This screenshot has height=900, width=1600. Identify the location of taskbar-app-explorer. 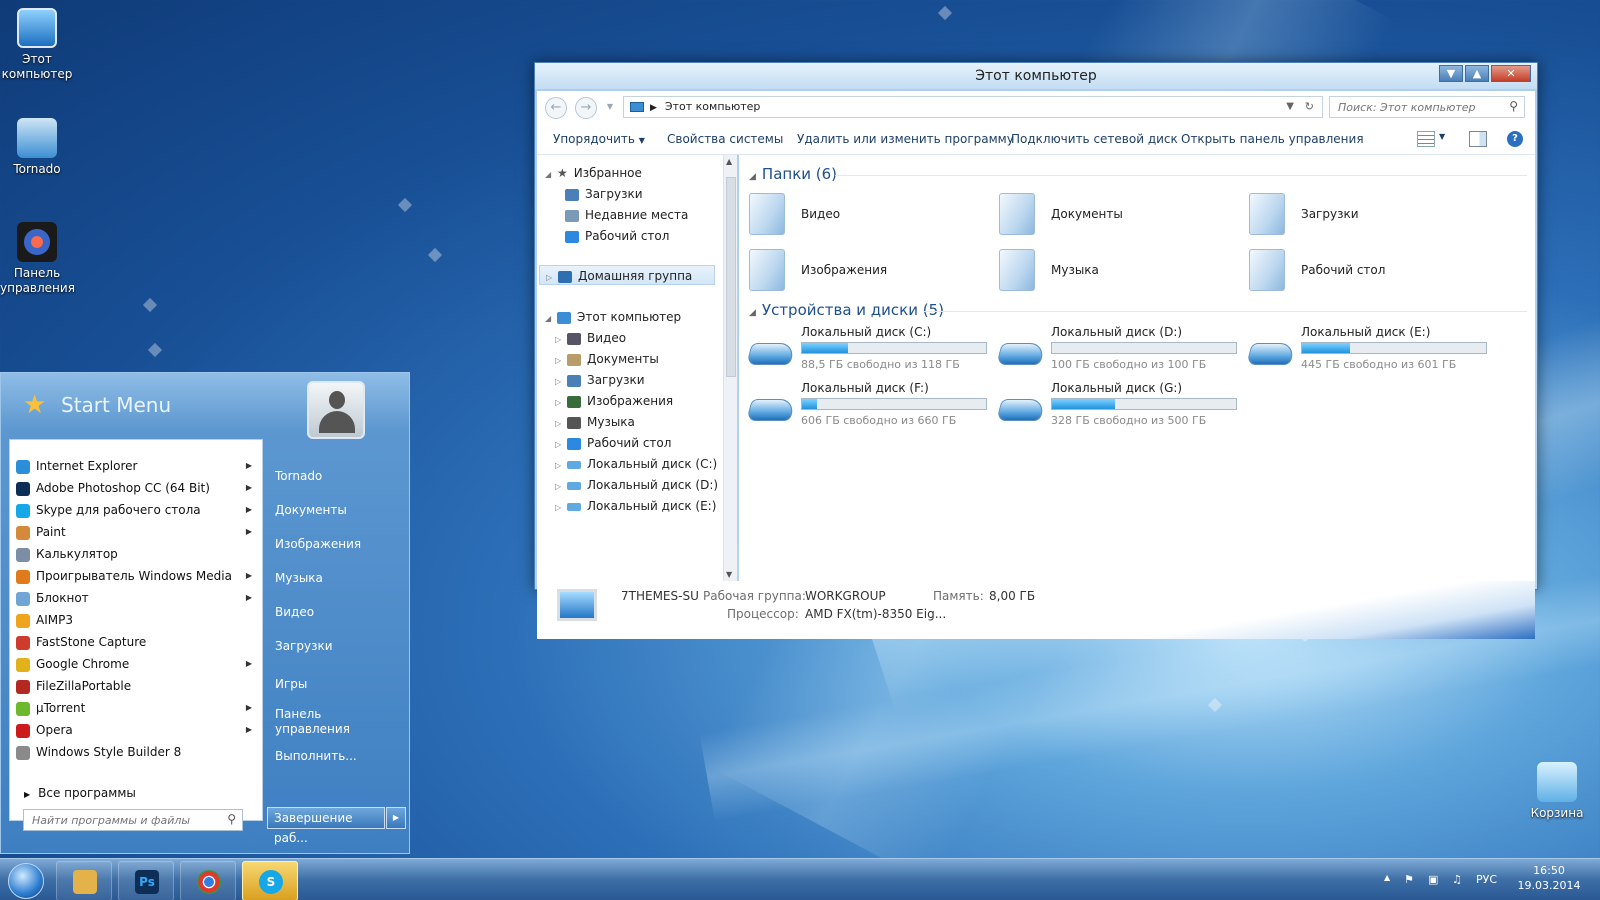
(84, 880).